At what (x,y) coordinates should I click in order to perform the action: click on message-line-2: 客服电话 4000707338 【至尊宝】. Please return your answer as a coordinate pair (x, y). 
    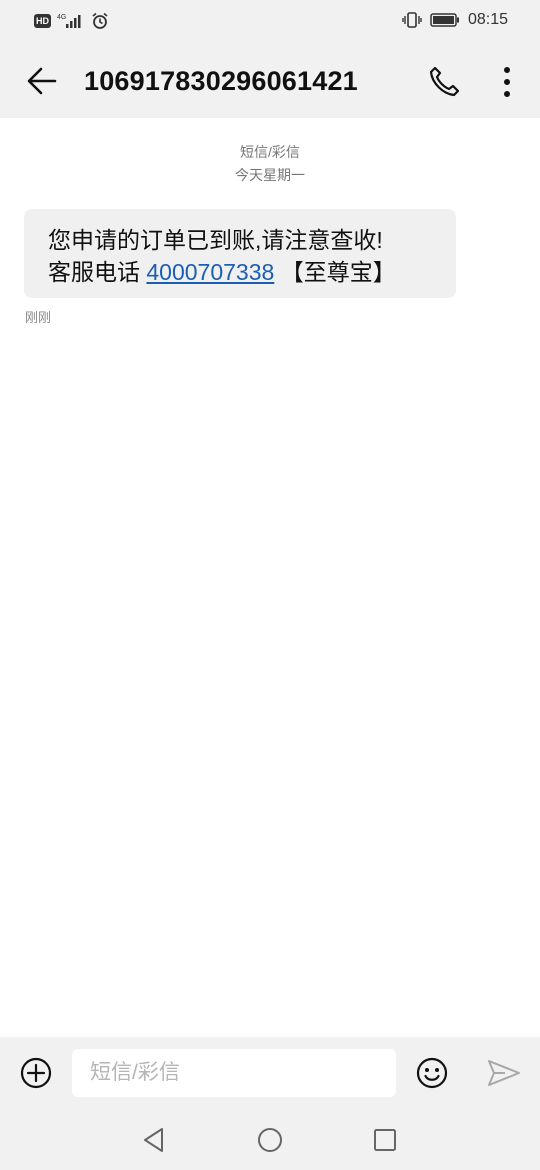
    Looking at the image, I should click on (240, 272).